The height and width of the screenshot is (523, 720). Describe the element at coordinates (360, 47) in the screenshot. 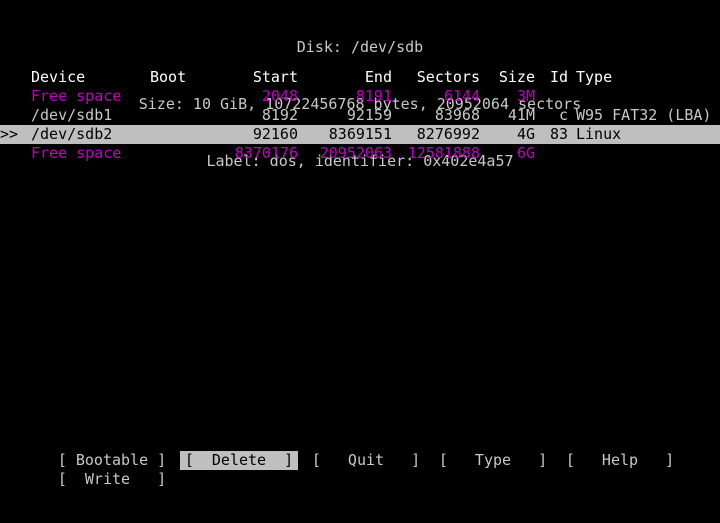

I see `disk-name-line: Disk: /dev/sdb` at that location.